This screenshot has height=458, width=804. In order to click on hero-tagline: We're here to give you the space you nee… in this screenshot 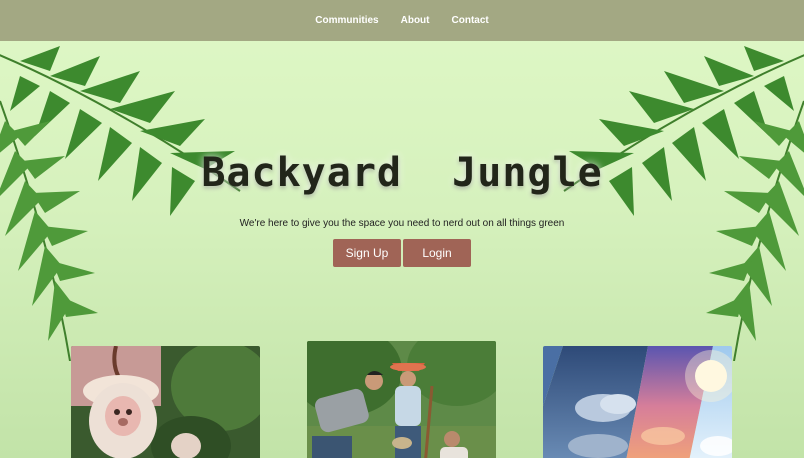, I will do `click(402, 223)`.